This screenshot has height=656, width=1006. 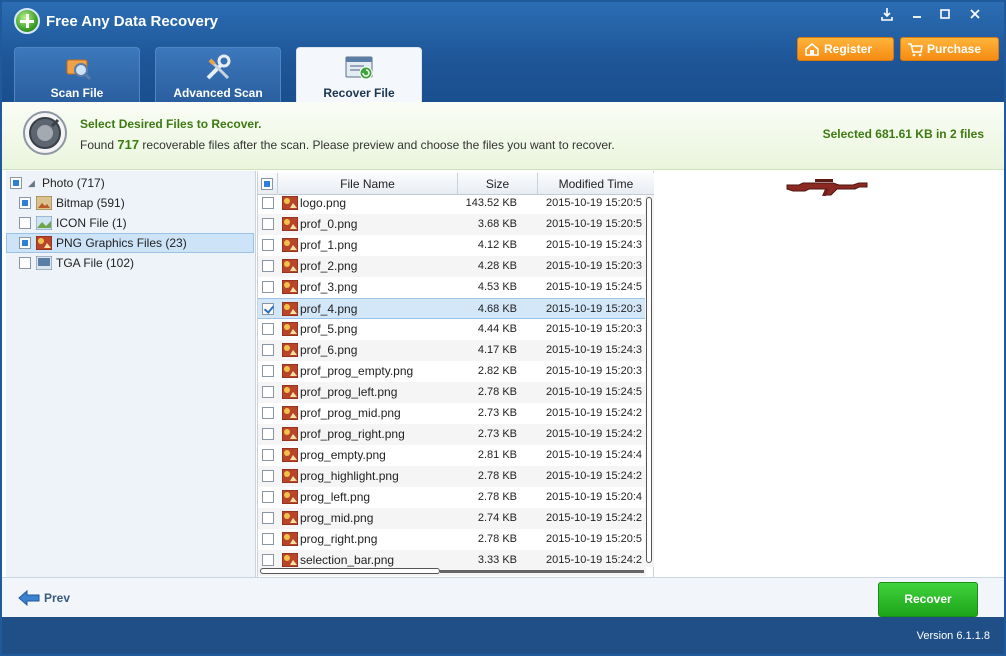 I want to click on tab-scan-file: Scan File, so click(x=77, y=74).